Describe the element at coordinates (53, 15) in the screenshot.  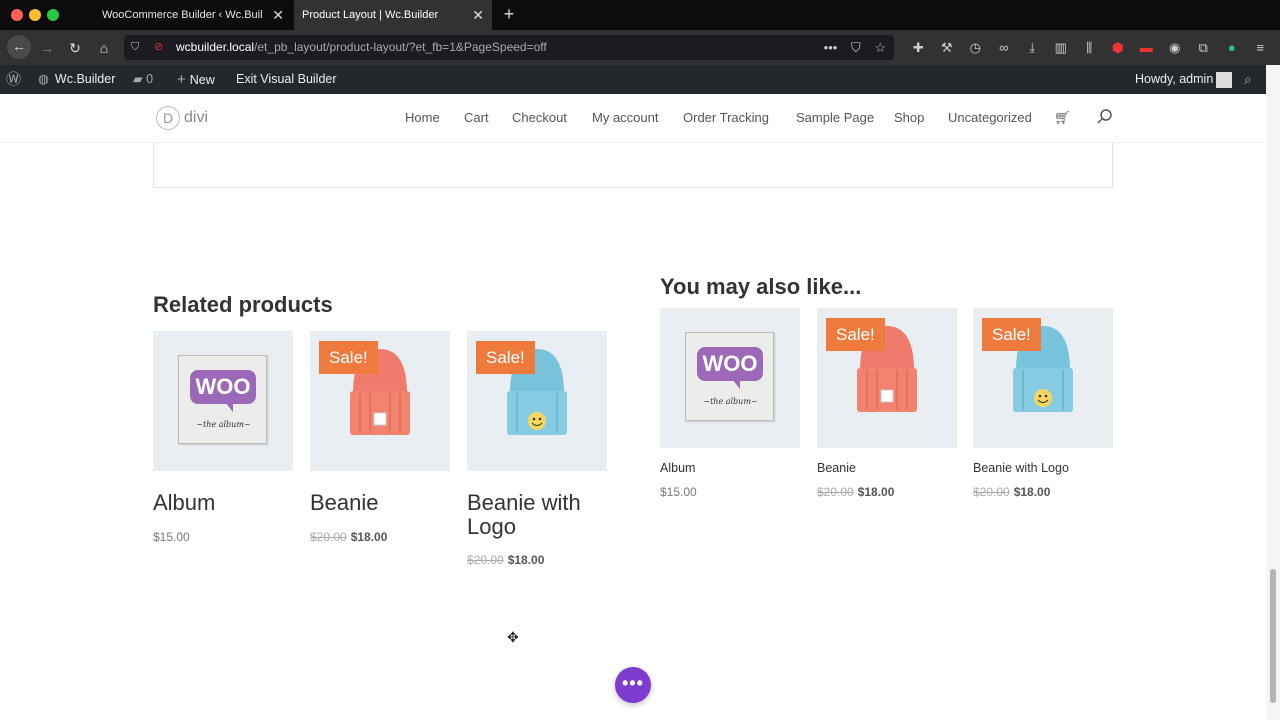
I see `maximize-window-button` at that location.